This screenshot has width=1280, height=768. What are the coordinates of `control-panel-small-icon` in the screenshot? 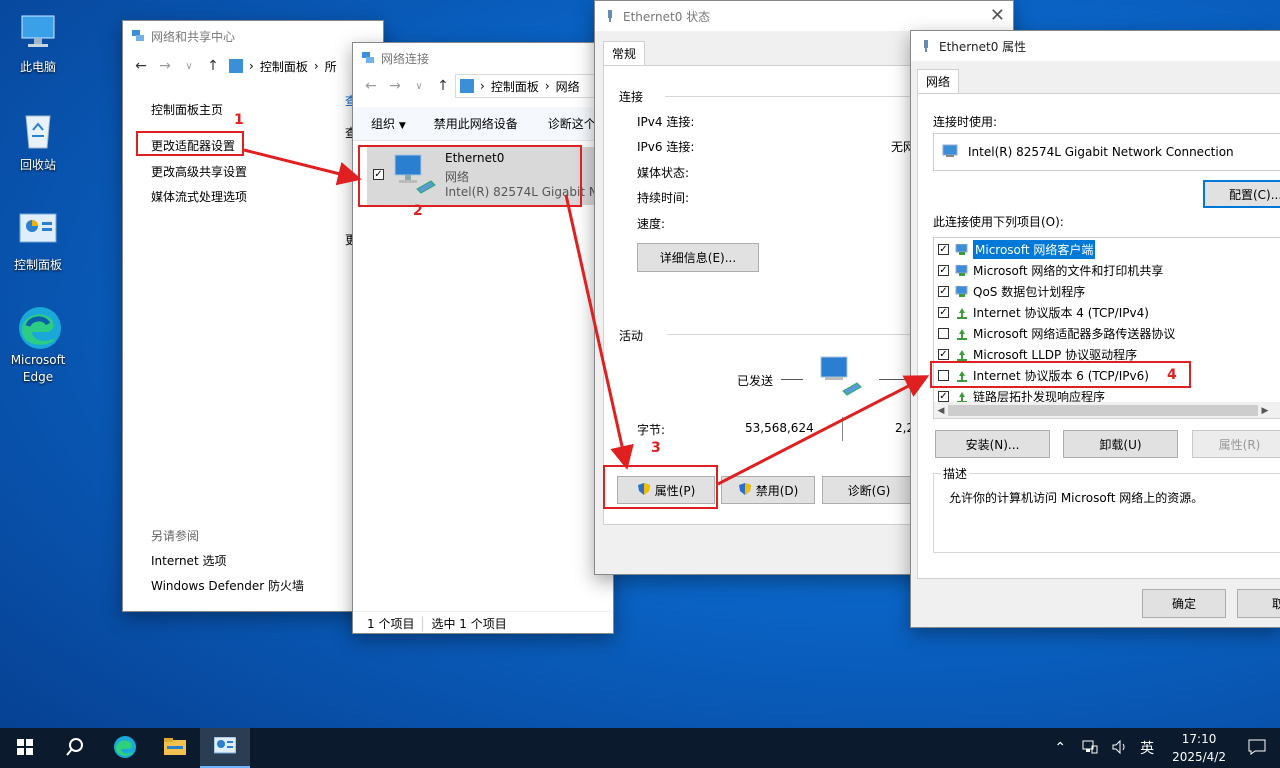 It's located at (467, 86).